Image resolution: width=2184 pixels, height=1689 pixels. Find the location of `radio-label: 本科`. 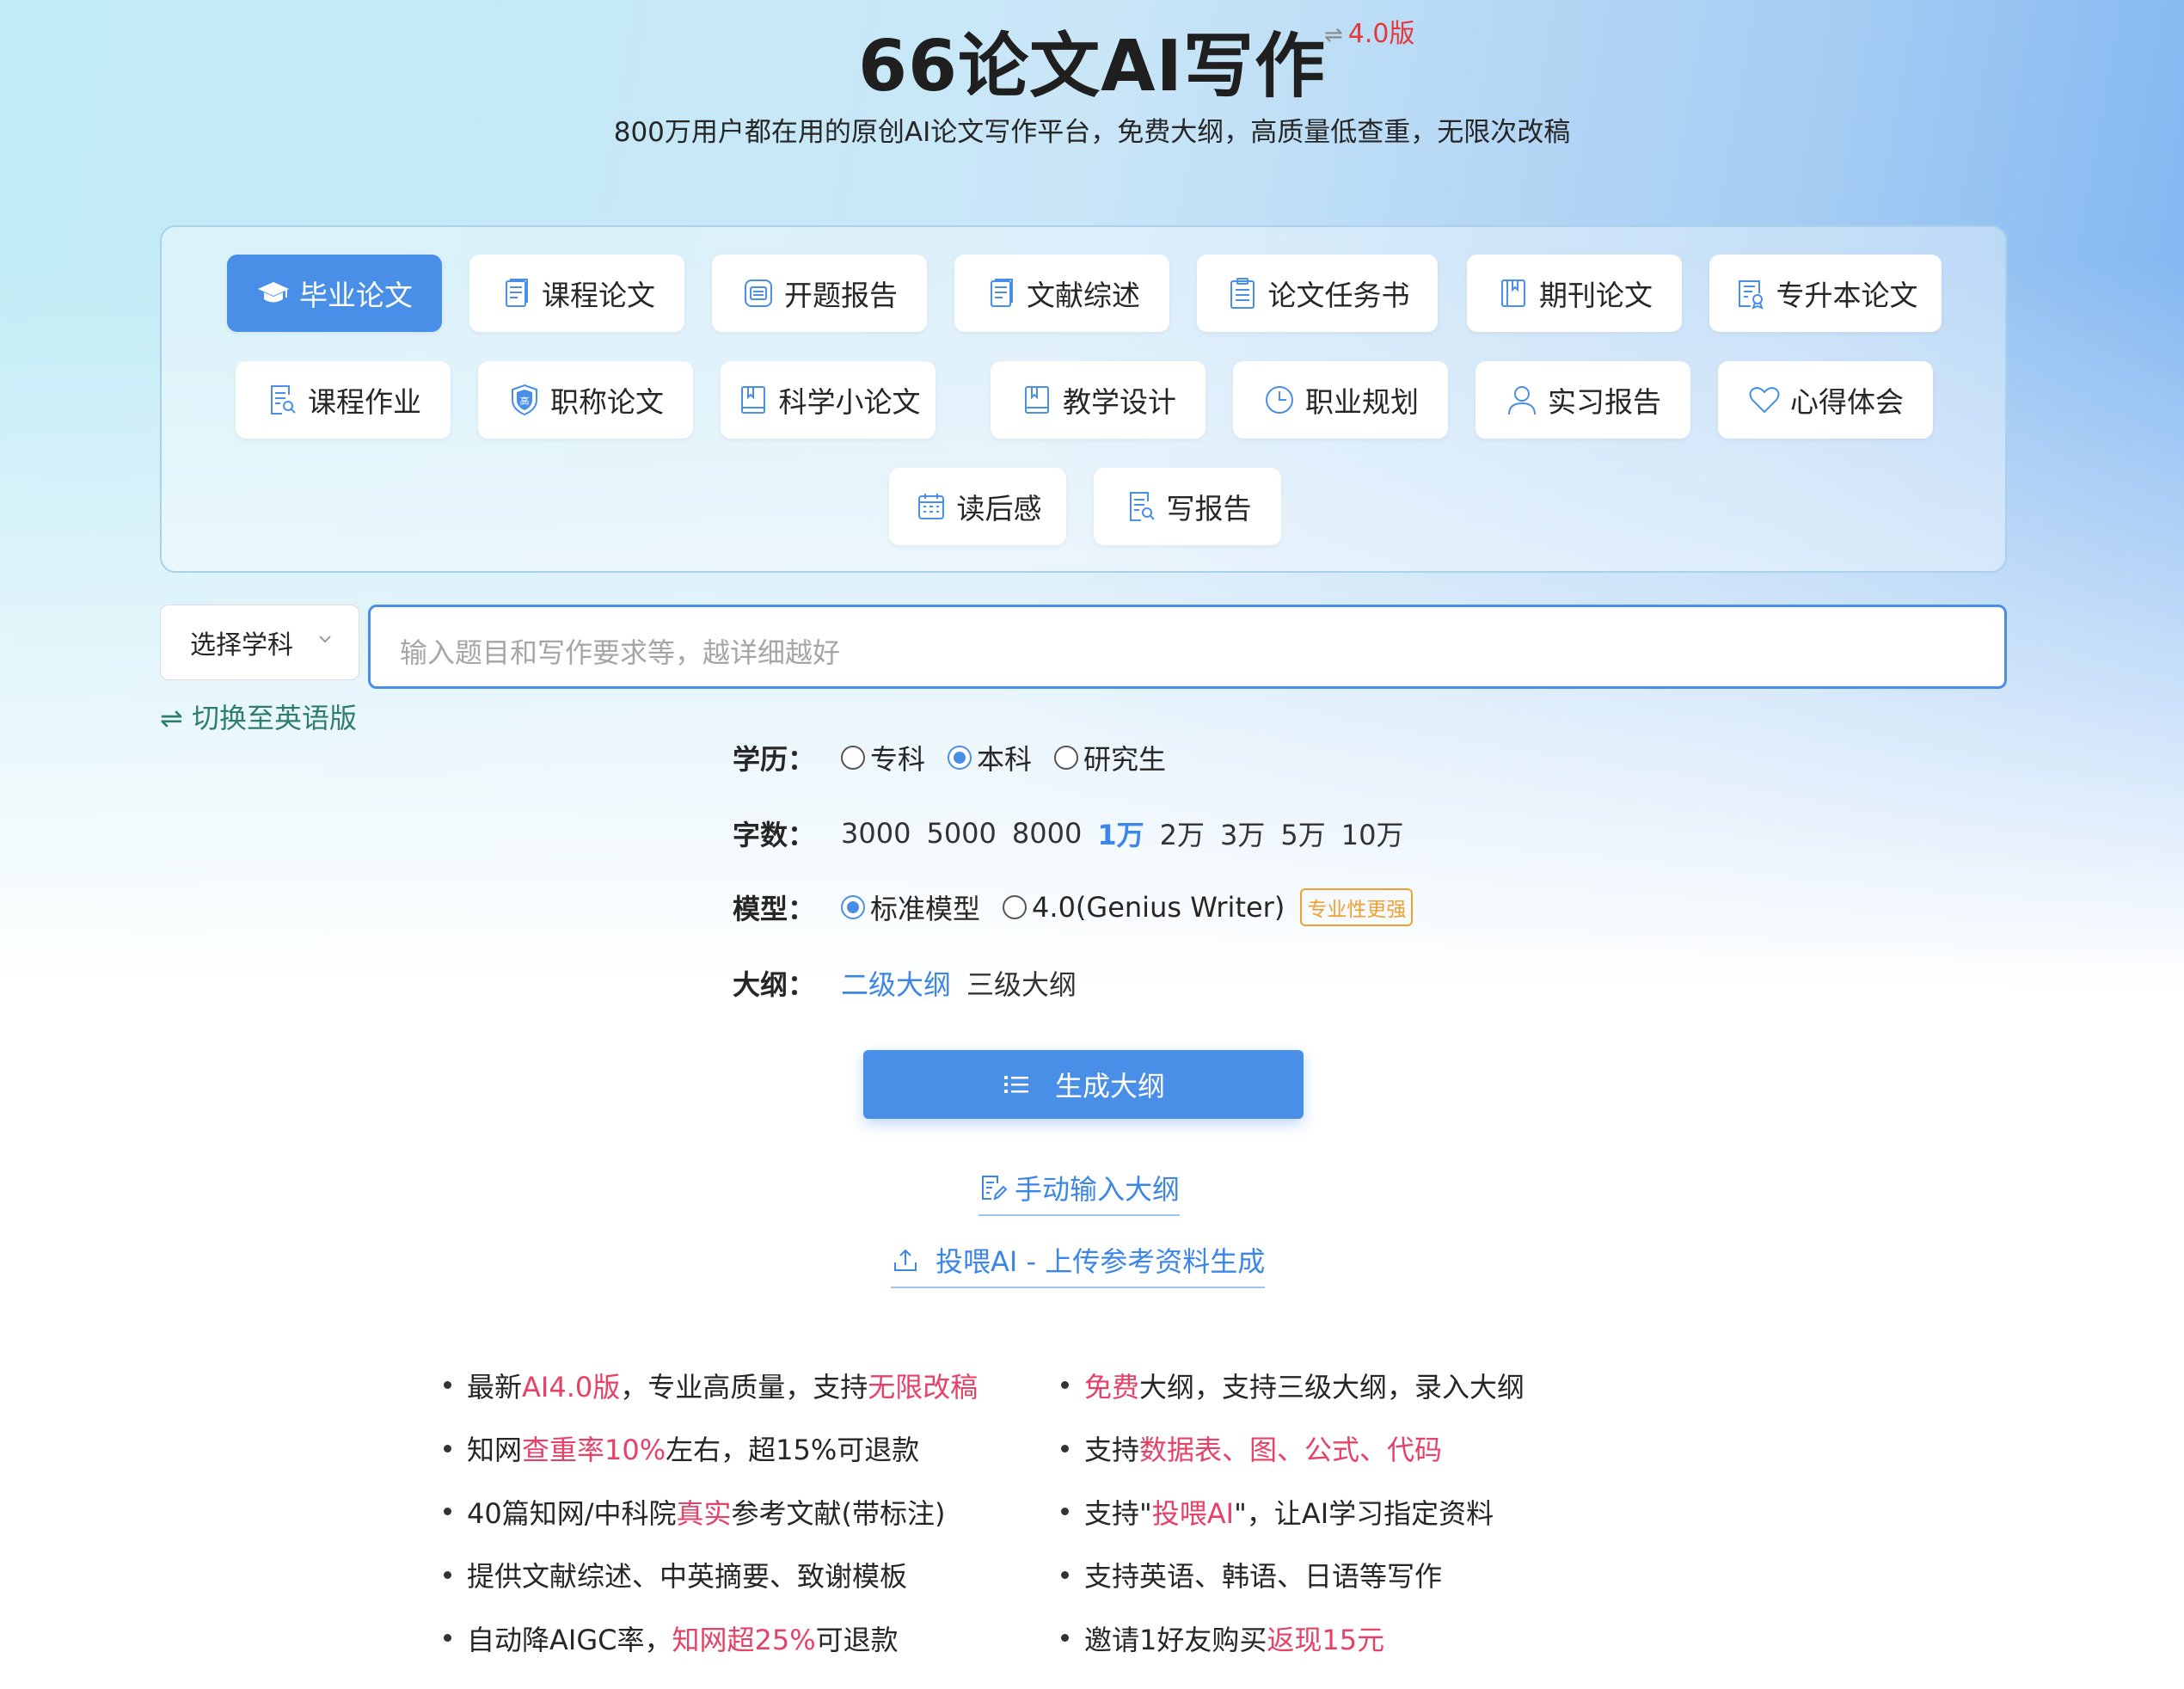

radio-label: 本科 is located at coordinates (1005, 759).